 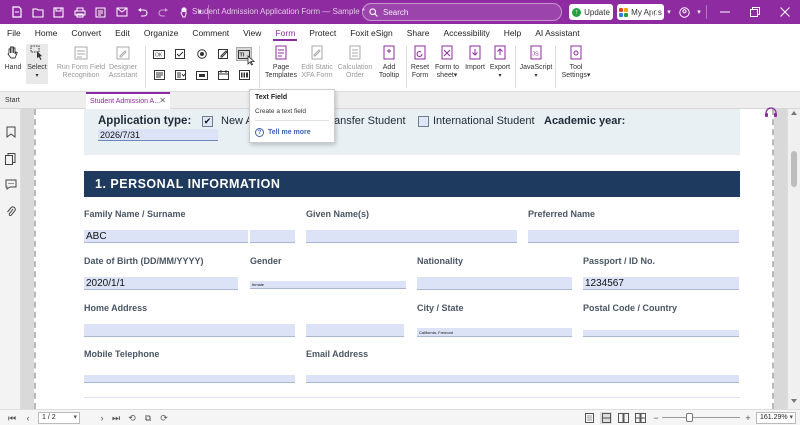 What do you see at coordinates (623, 418) in the screenshot?
I see `facing-view-icon` at bounding box center [623, 418].